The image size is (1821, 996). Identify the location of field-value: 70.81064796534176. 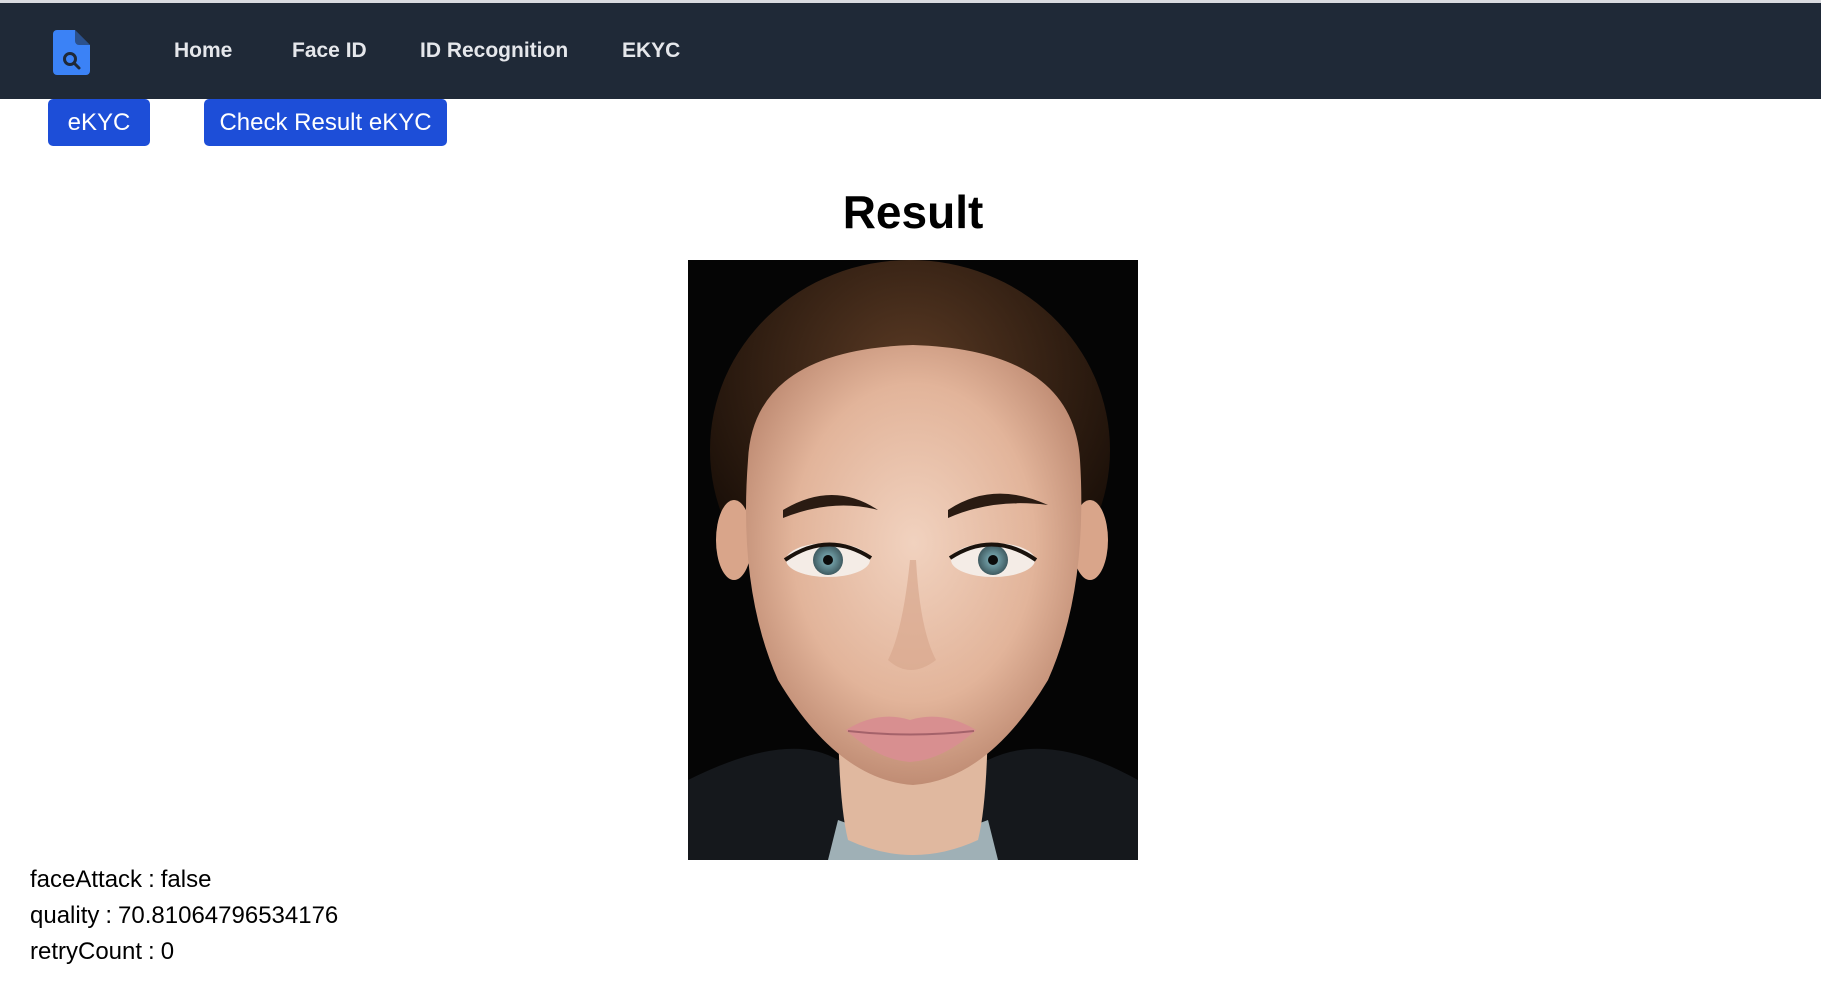
(228, 915).